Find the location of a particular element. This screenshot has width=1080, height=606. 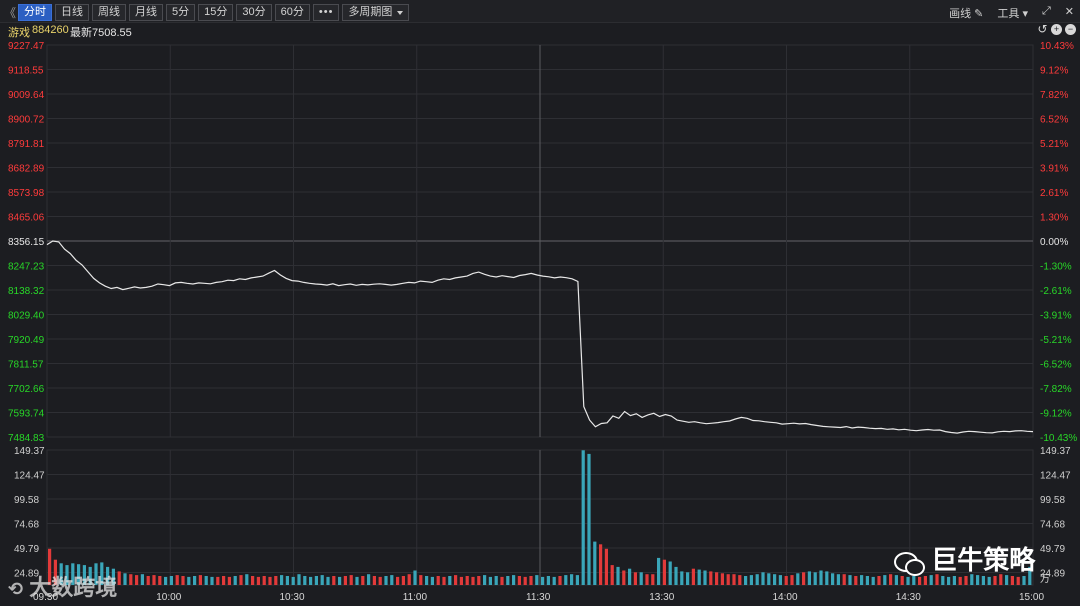

volume-tick-label-right: 124.47 is located at coordinates (1055, 476).